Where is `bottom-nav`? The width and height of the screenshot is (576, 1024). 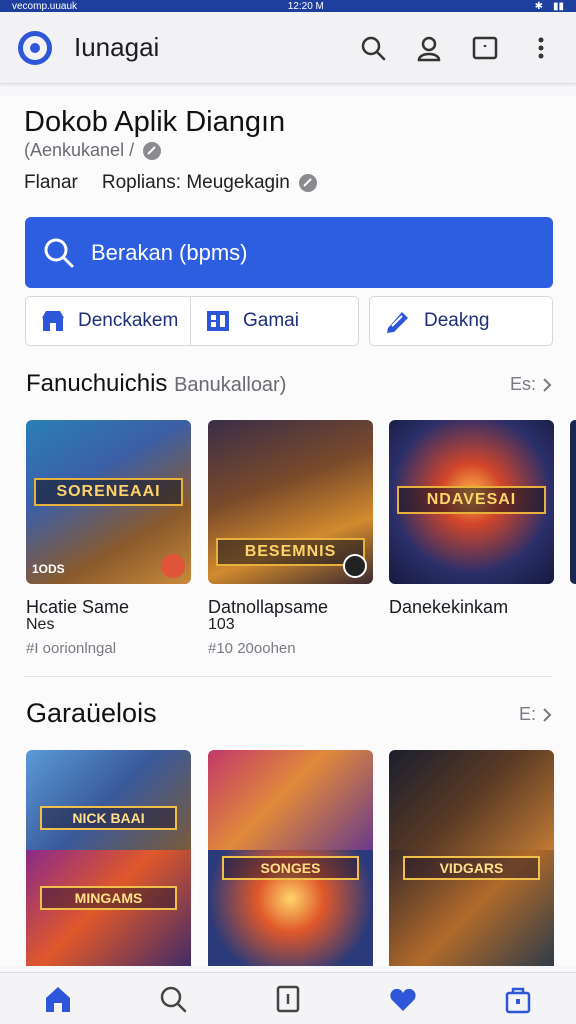
bottom-nav is located at coordinates (288, 998).